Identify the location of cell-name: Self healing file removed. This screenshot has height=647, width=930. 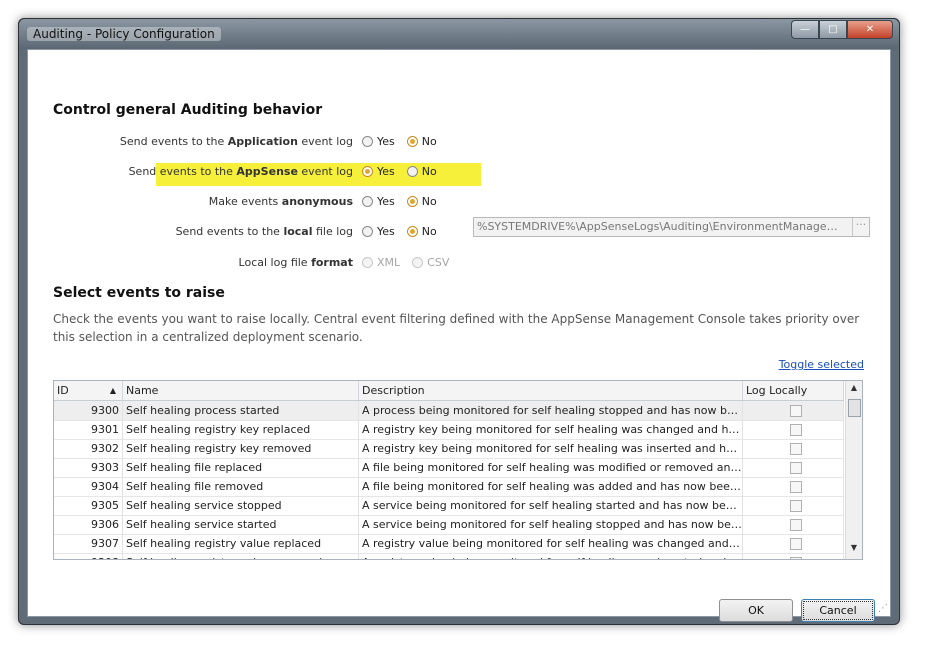
(241, 486).